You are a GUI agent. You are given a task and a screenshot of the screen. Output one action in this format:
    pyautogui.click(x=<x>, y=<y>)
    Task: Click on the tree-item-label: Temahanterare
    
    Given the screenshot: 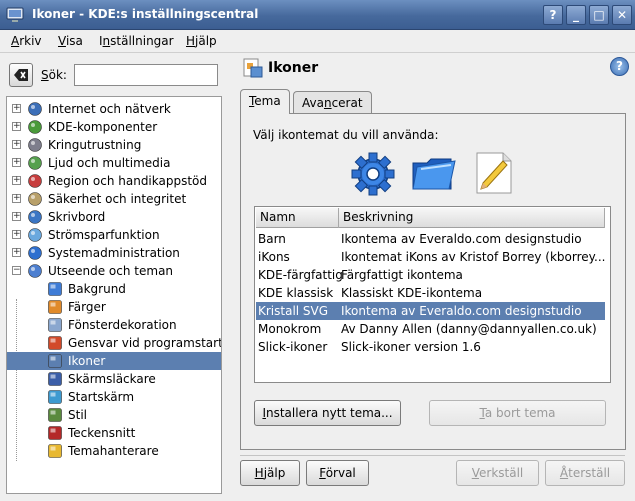 What is the action you would take?
    pyautogui.click(x=113, y=451)
    